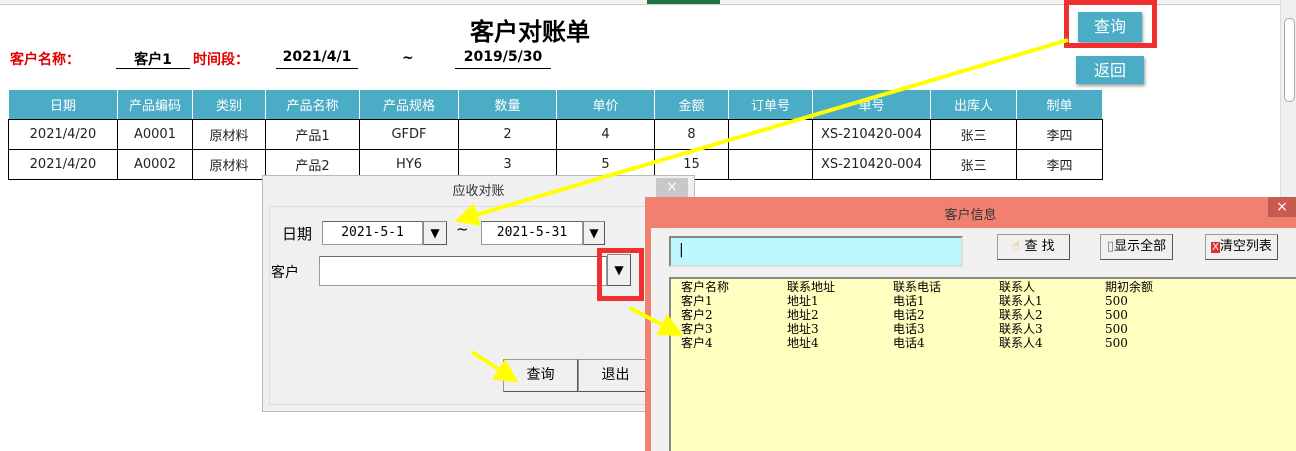  What do you see at coordinates (494, 366) in the screenshot?
I see `arrow-to-query` at bounding box center [494, 366].